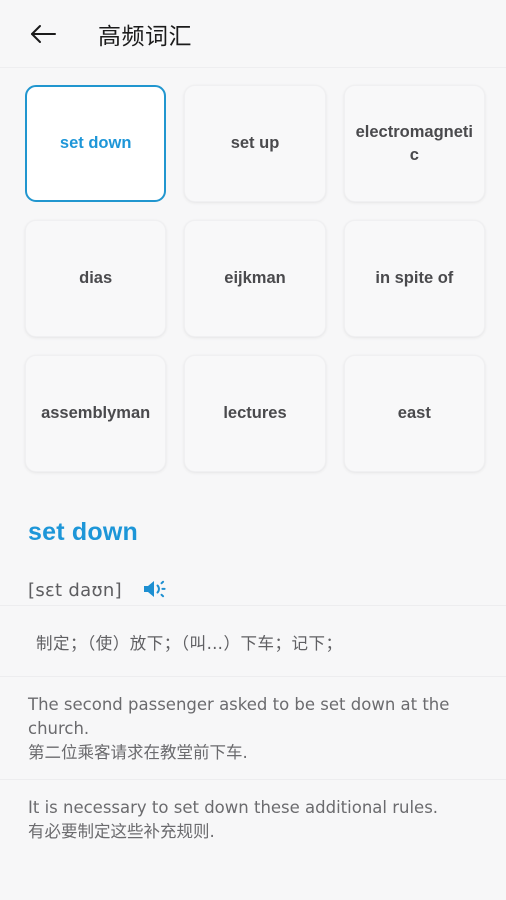 The height and width of the screenshot is (900, 506). I want to click on word-card-dias: dias, so click(96, 278).